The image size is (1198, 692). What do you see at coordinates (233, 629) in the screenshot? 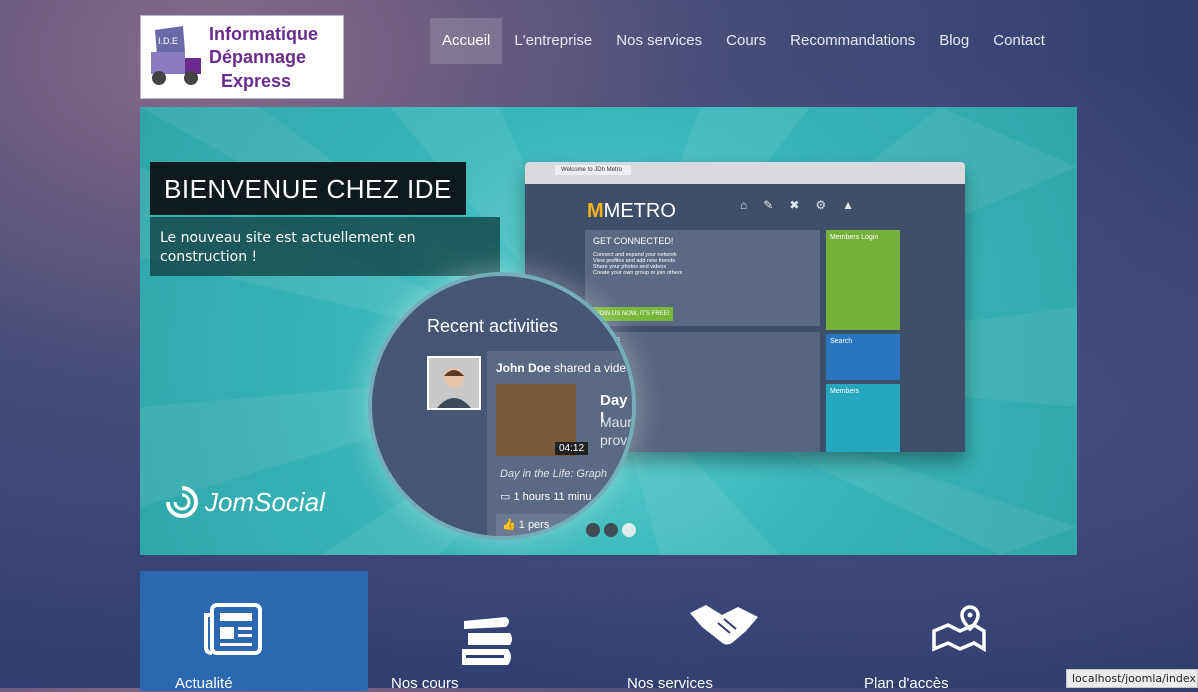
I see `newspaper-icon` at bounding box center [233, 629].